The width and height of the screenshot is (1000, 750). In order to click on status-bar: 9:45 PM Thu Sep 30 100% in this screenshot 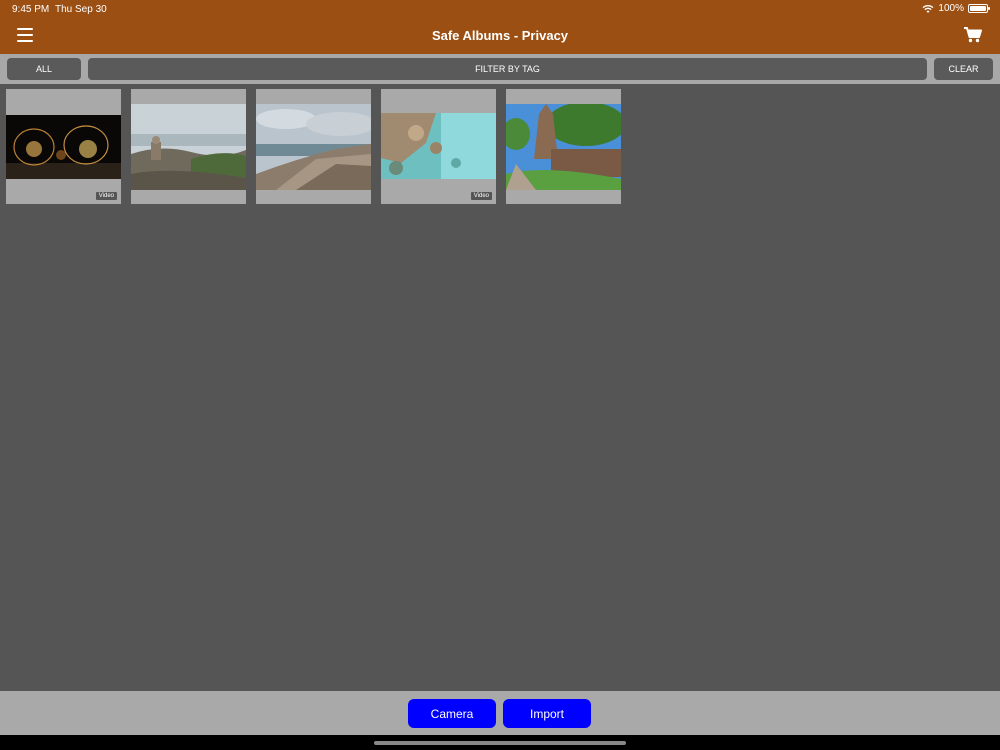, I will do `click(500, 9)`.